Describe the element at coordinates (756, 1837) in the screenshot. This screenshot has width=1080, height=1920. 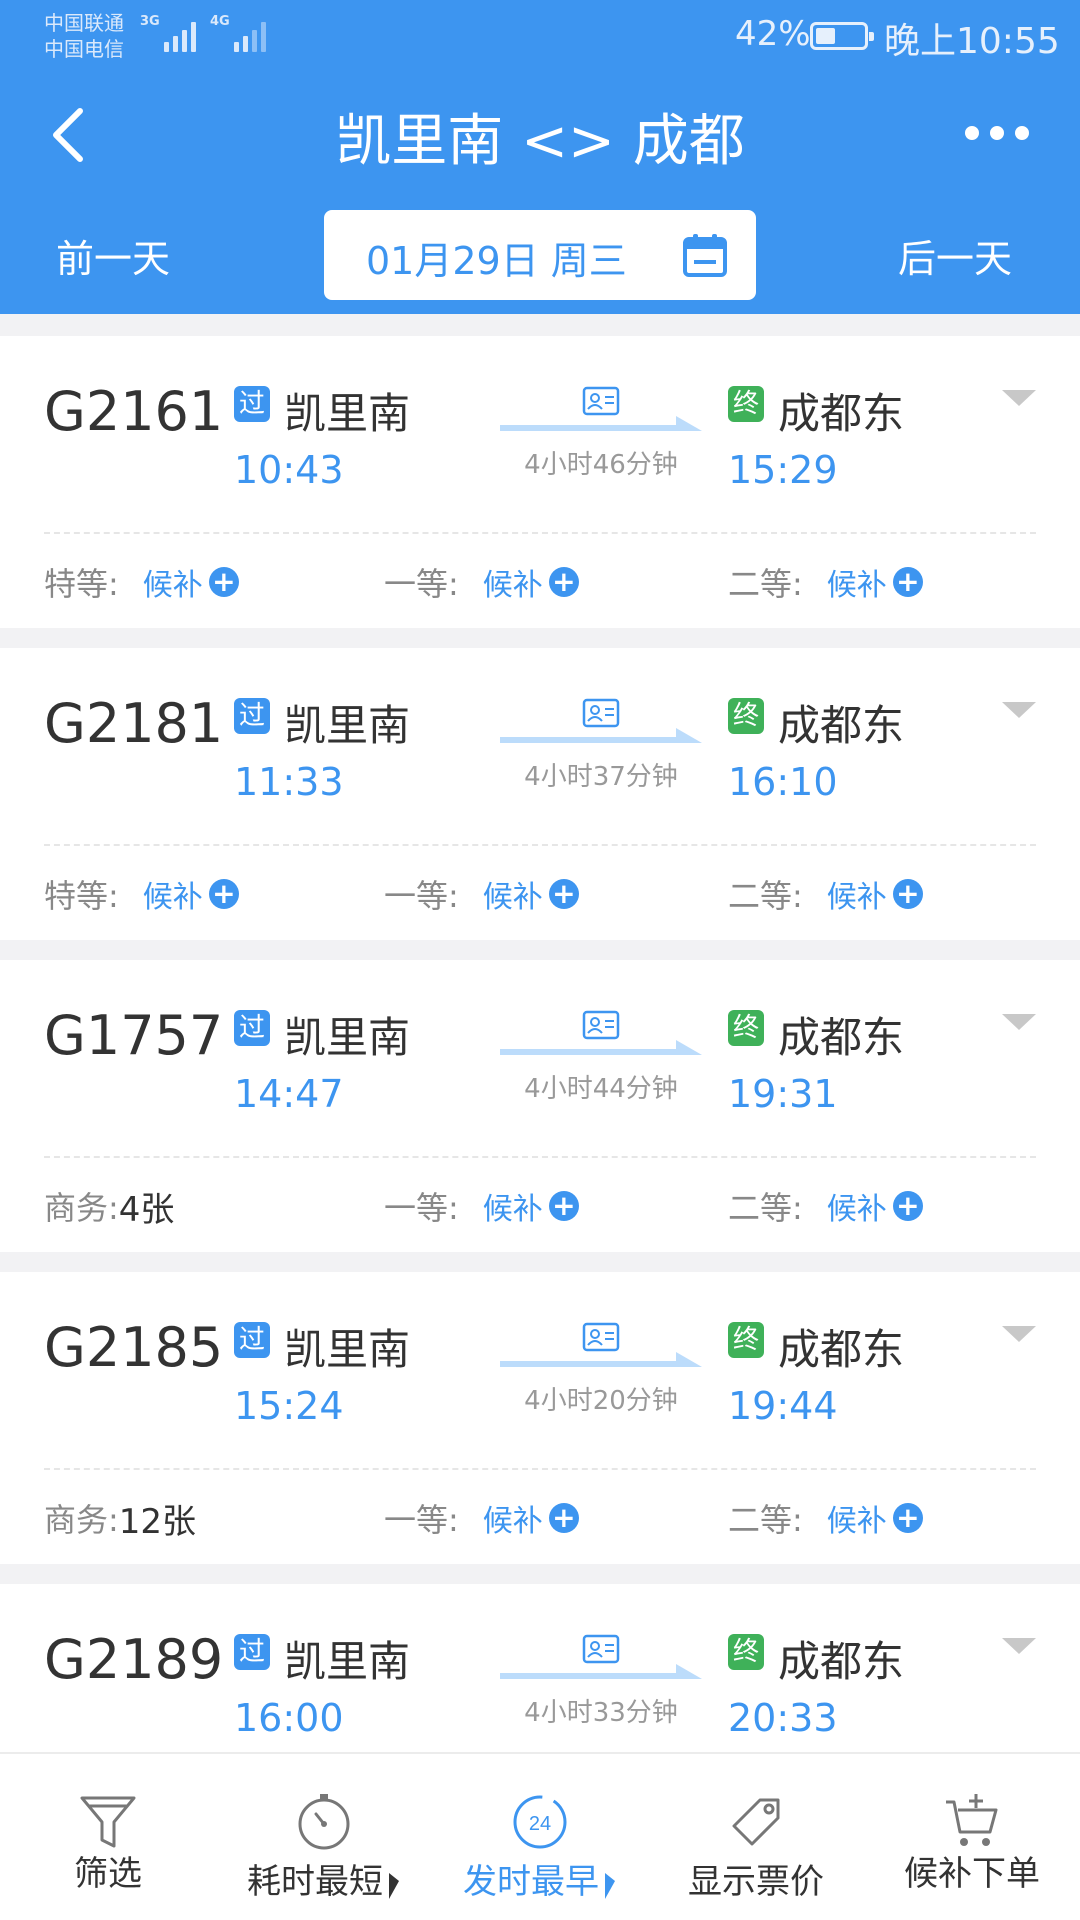
I see `show-price-button: 显示票价` at that location.